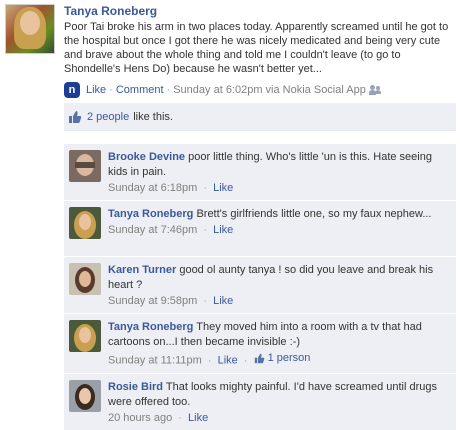 The height and width of the screenshot is (430, 460). I want to click on comment-timestamp: Sunday at 9:58pm, so click(152, 301).